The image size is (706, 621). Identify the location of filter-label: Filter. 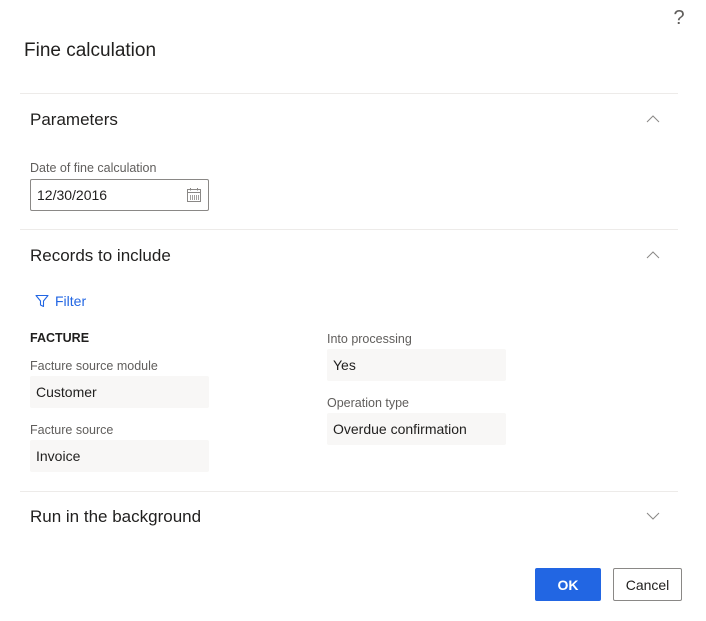
(71, 301).